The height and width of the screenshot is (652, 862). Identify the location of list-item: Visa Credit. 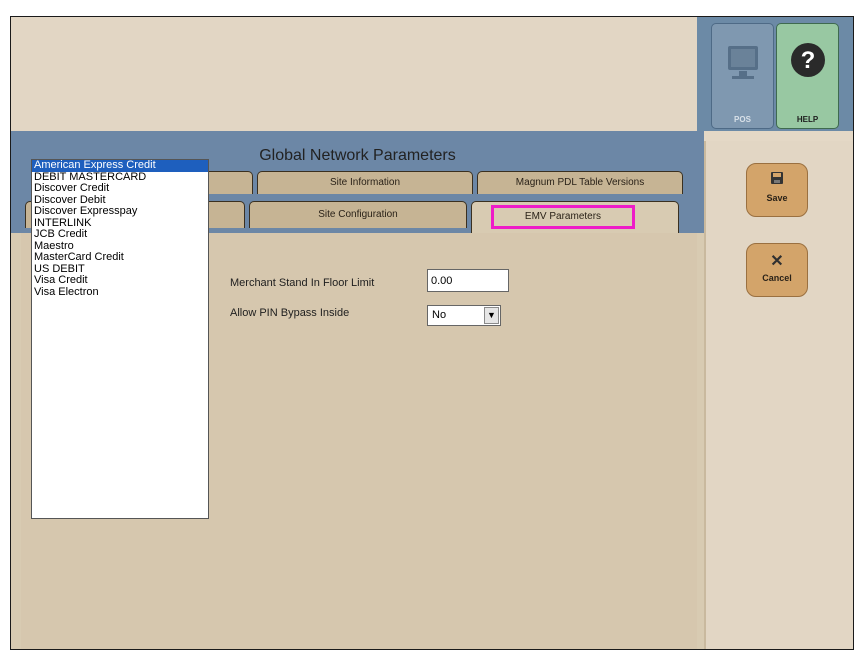
(120, 280).